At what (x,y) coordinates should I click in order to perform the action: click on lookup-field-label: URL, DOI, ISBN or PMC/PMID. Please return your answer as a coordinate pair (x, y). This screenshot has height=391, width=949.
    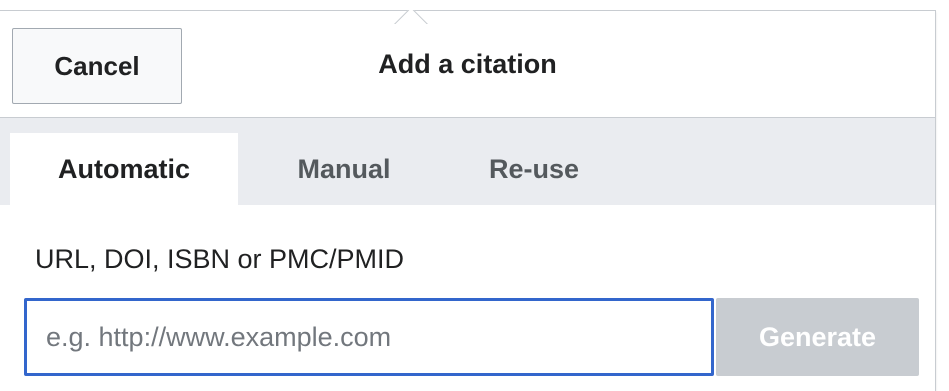
    Looking at the image, I should click on (220, 259).